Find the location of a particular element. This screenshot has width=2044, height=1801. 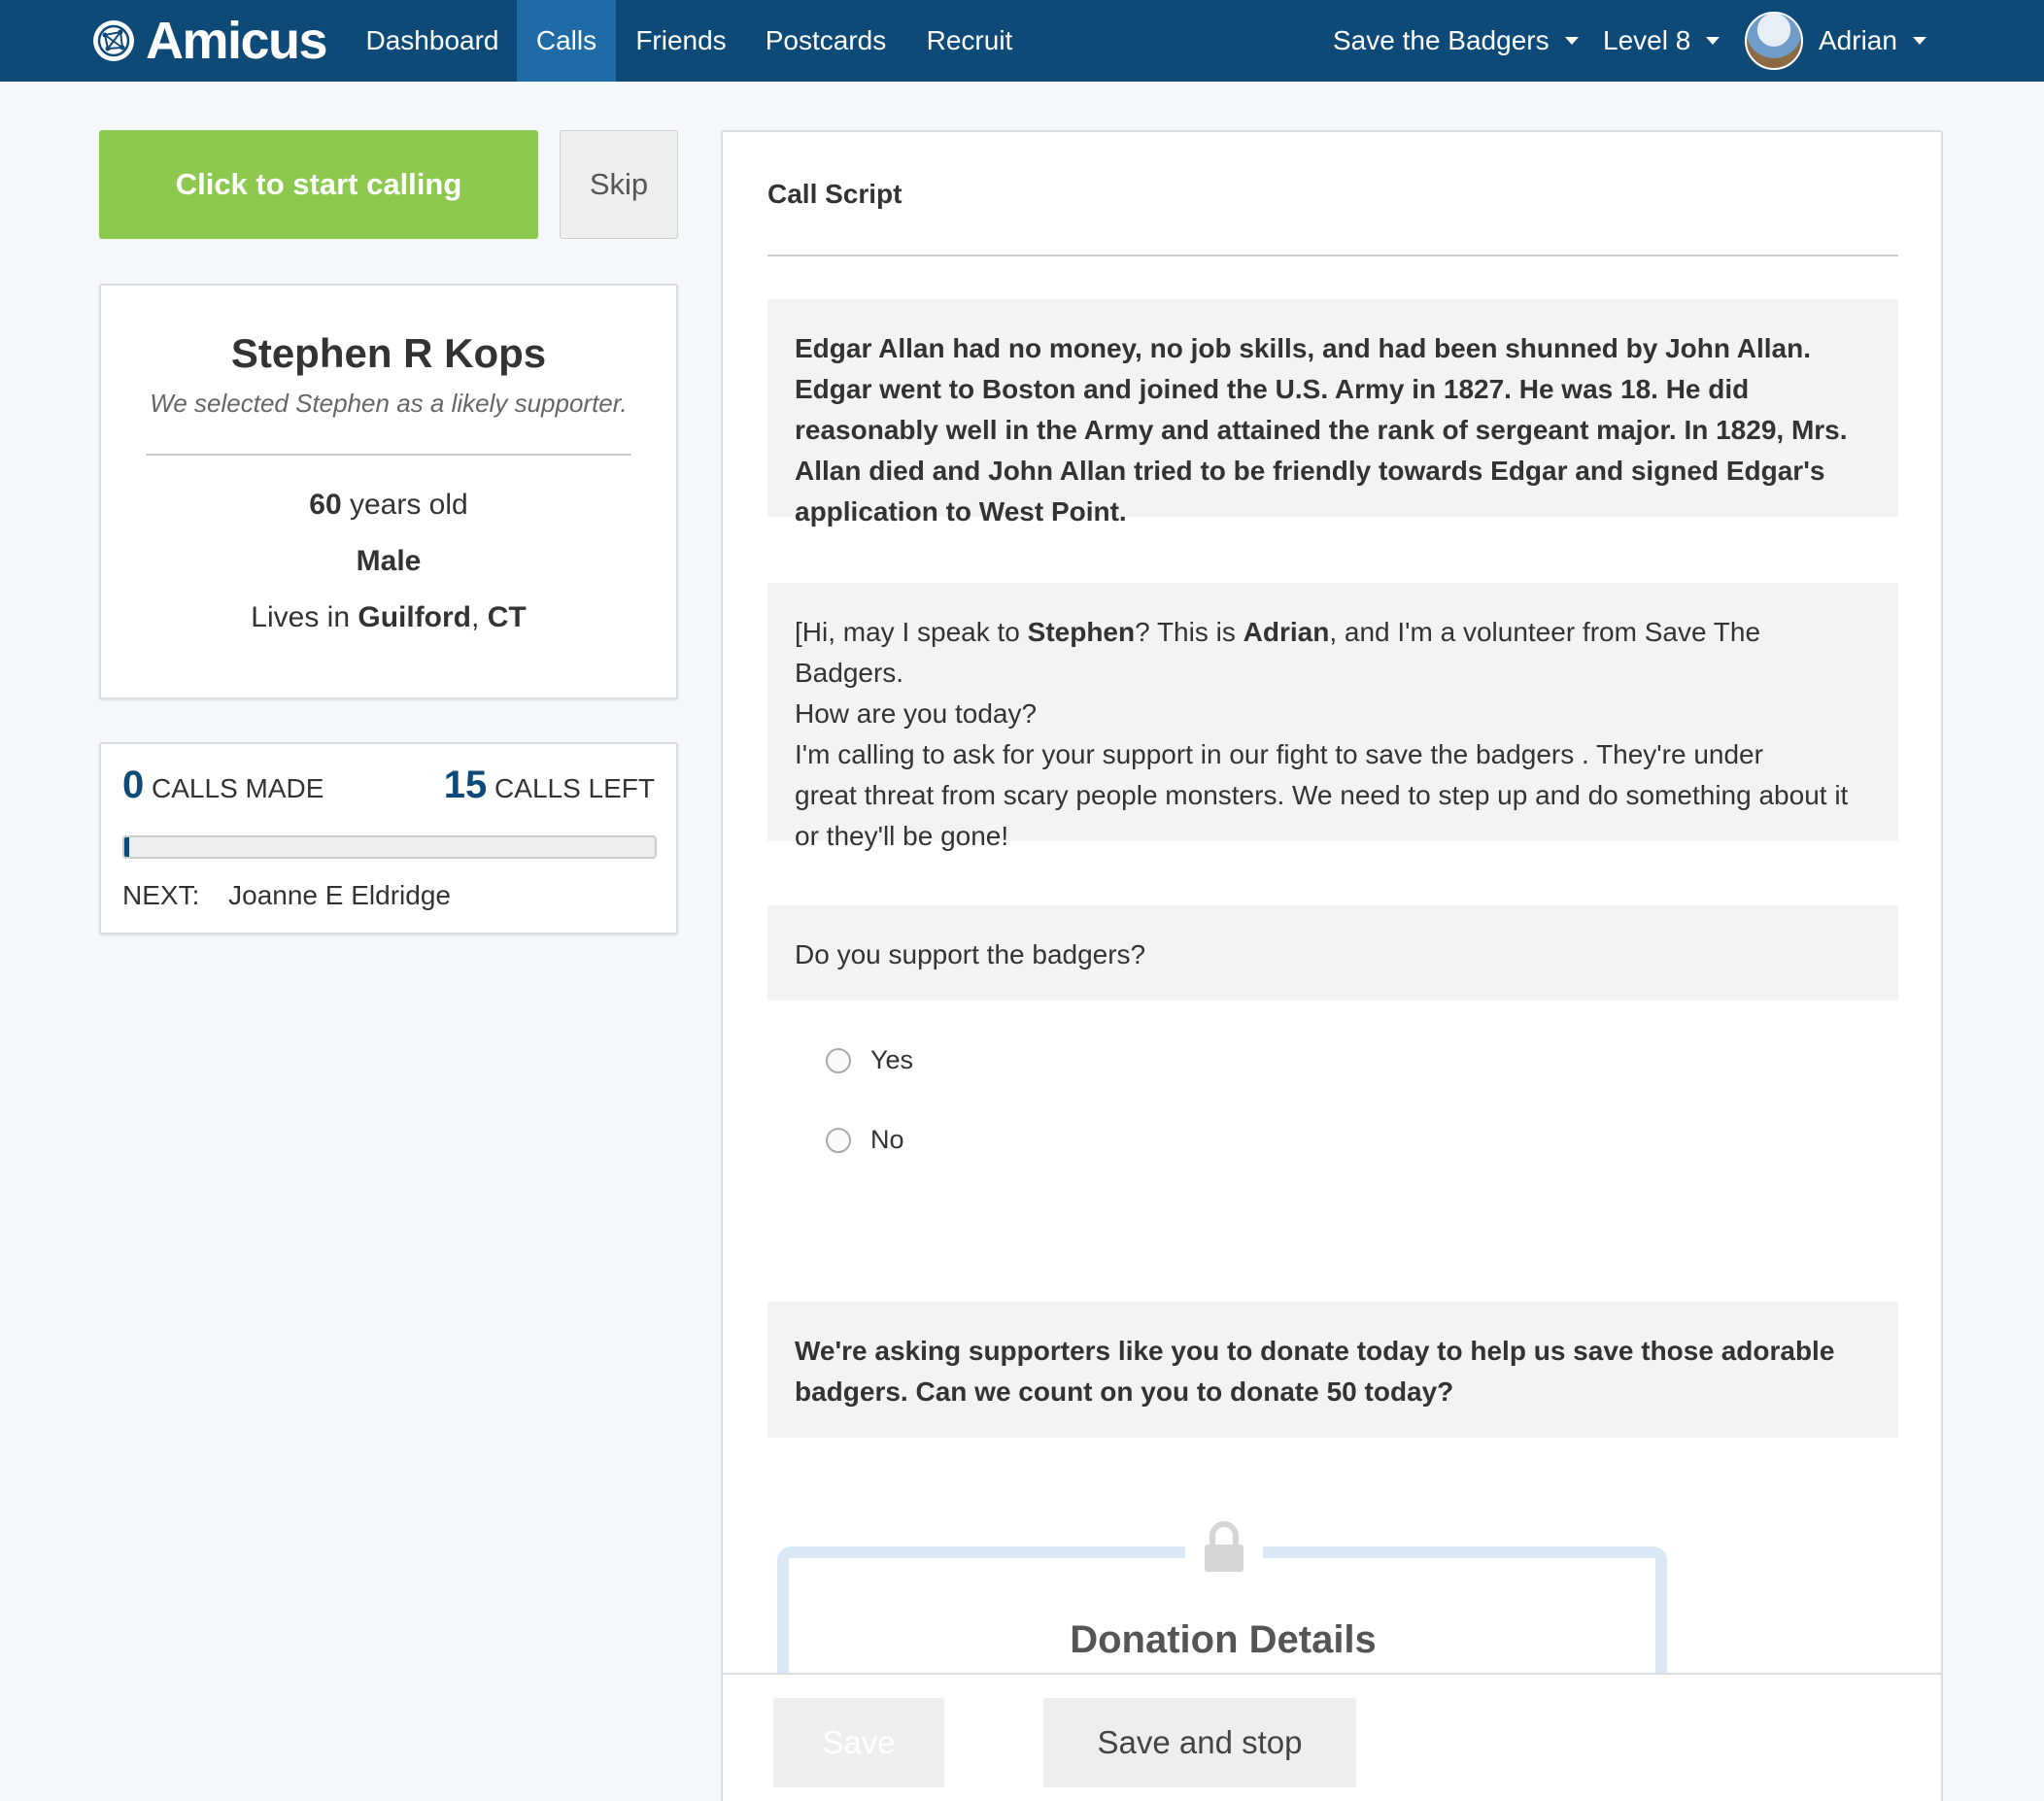

radio-option-no: No is located at coordinates (865, 1140).